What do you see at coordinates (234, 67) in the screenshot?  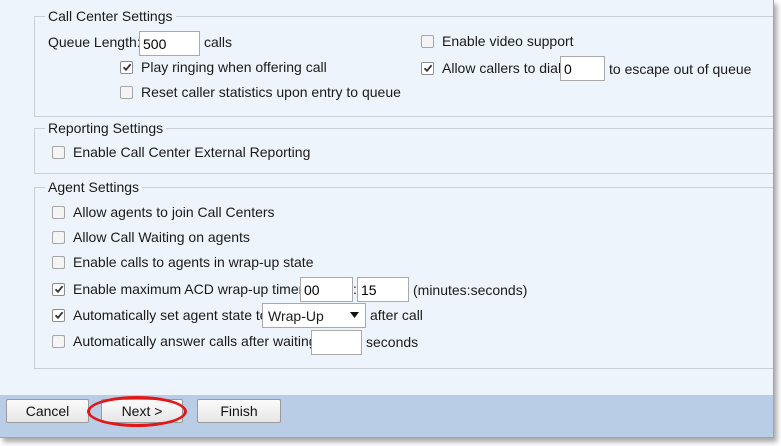 I see `play-ringing-label: Play ringing when offering call` at bounding box center [234, 67].